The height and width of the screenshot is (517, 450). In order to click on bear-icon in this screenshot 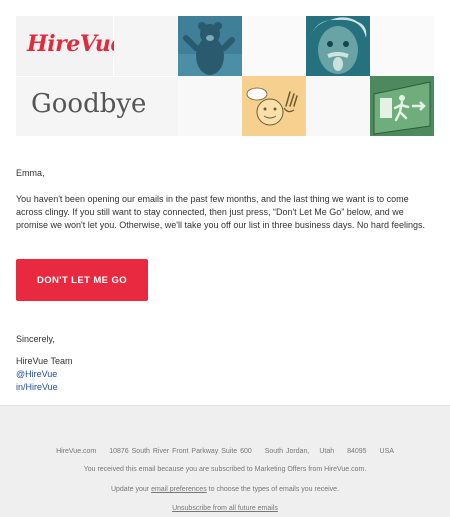, I will do `click(210, 46)`.